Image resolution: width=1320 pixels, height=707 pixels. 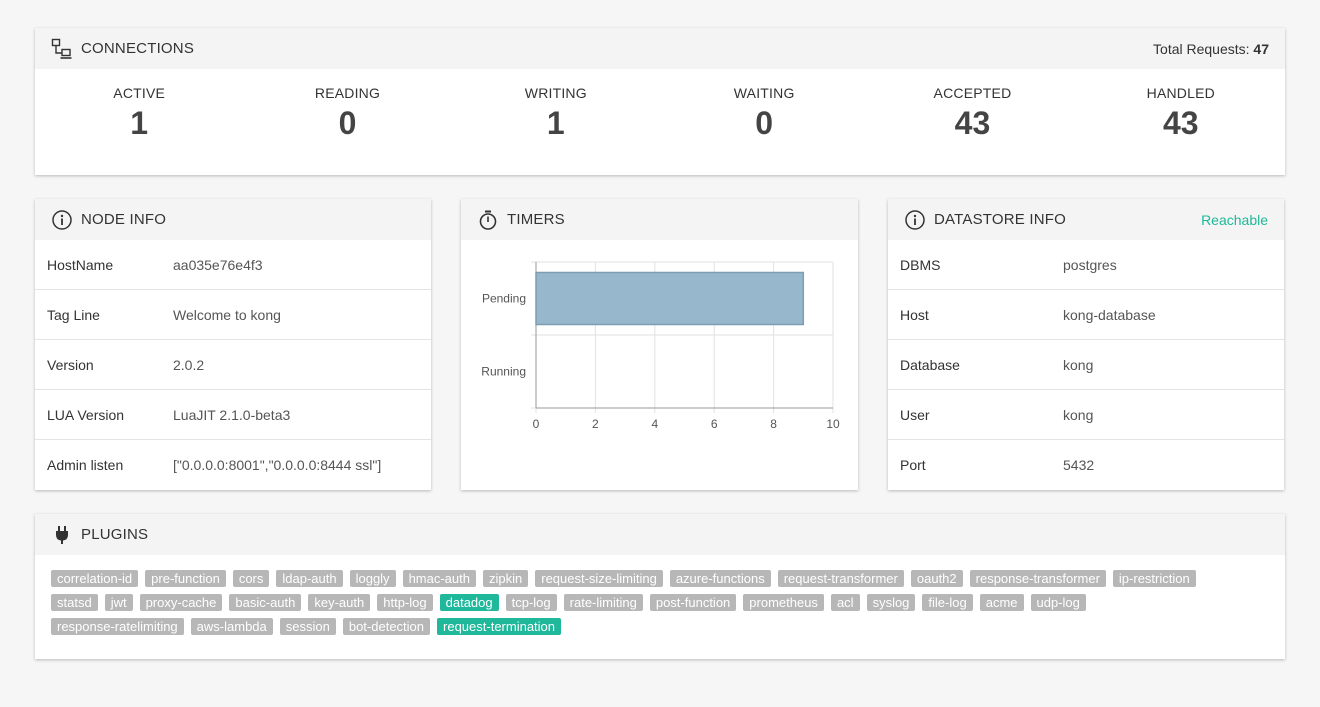 I want to click on row-value: 5432, so click(x=1079, y=465).